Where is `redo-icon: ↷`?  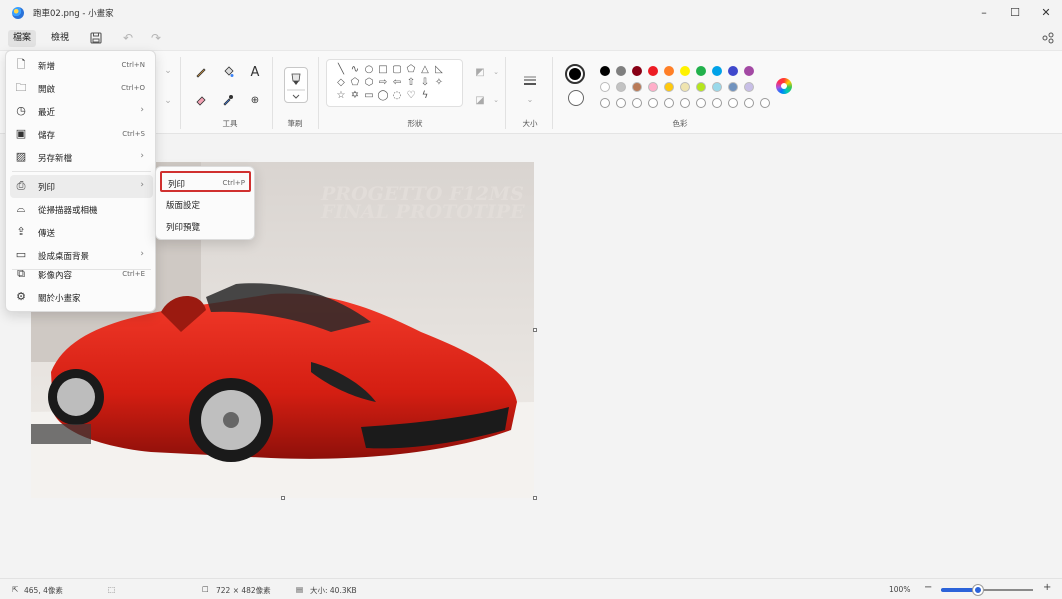 redo-icon: ↷ is located at coordinates (156, 38).